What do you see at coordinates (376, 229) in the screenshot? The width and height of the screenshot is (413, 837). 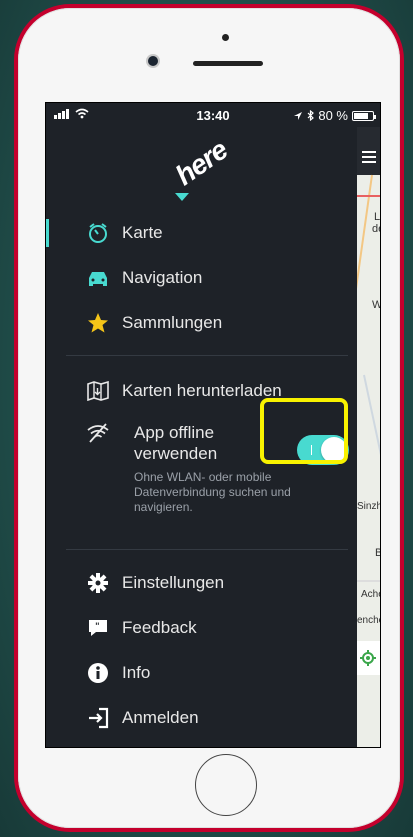 I see `map-label: de` at bounding box center [376, 229].